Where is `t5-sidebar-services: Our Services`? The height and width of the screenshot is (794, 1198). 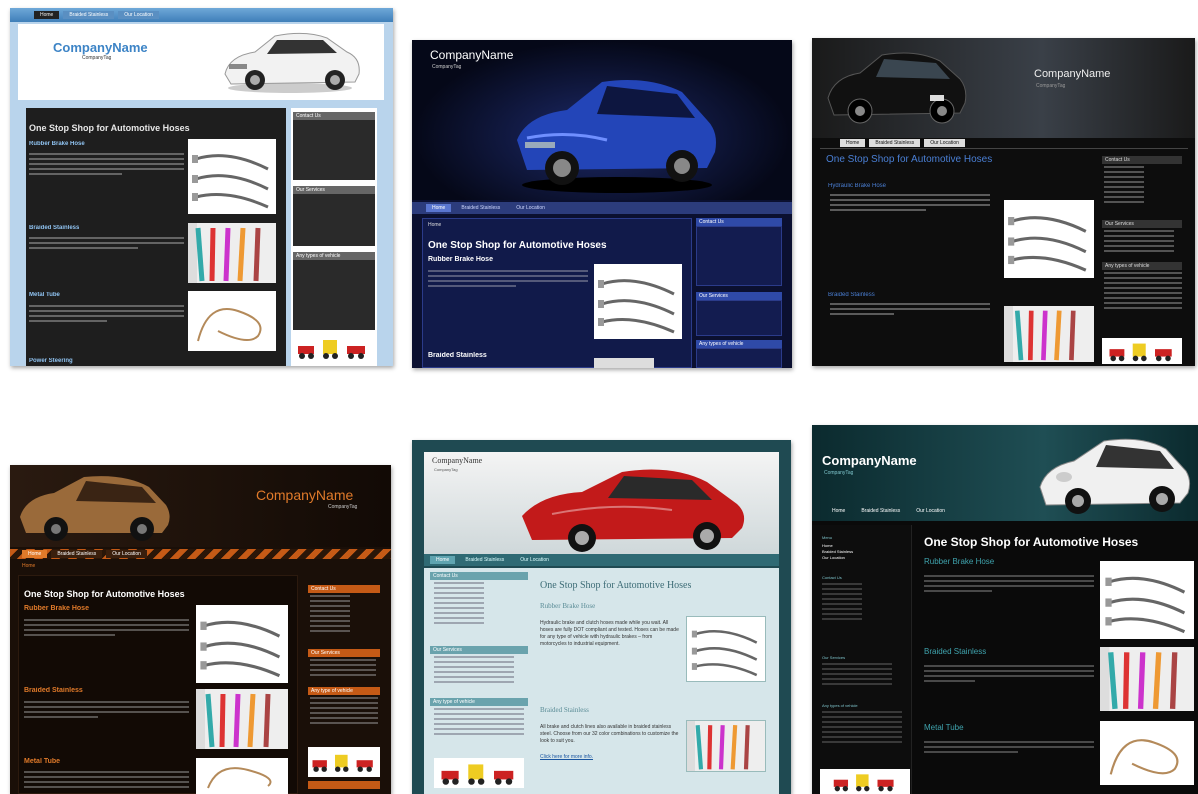 t5-sidebar-services: Our Services is located at coordinates (479, 650).